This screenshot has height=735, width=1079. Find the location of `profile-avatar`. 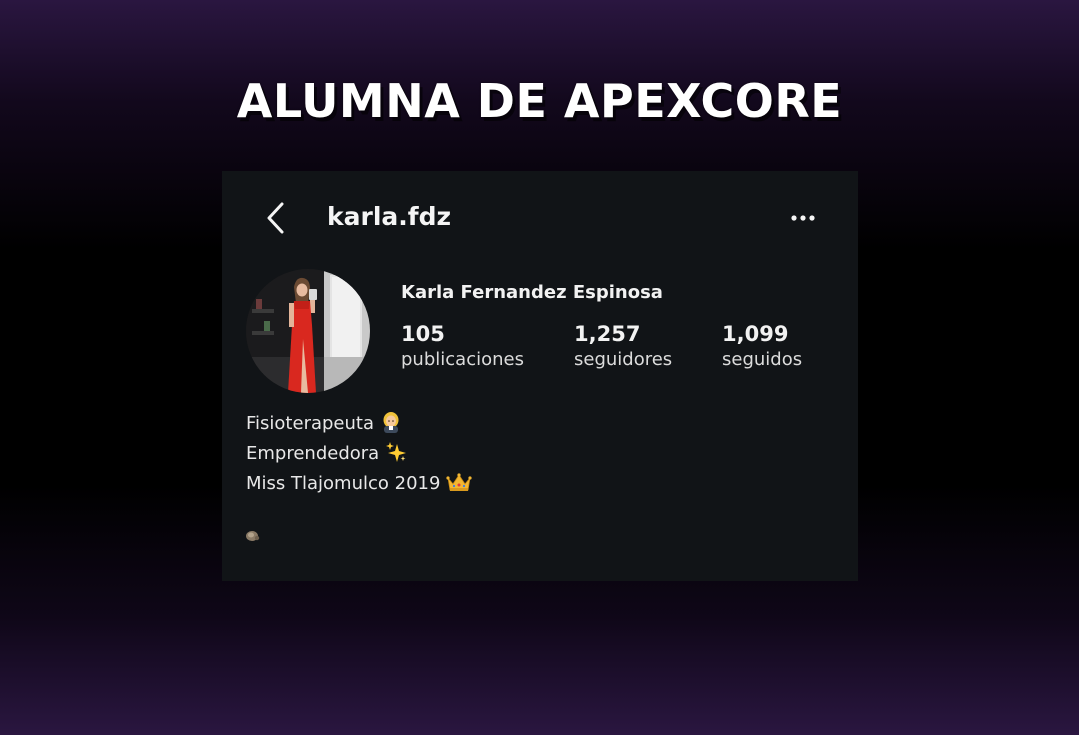

profile-avatar is located at coordinates (308, 331).